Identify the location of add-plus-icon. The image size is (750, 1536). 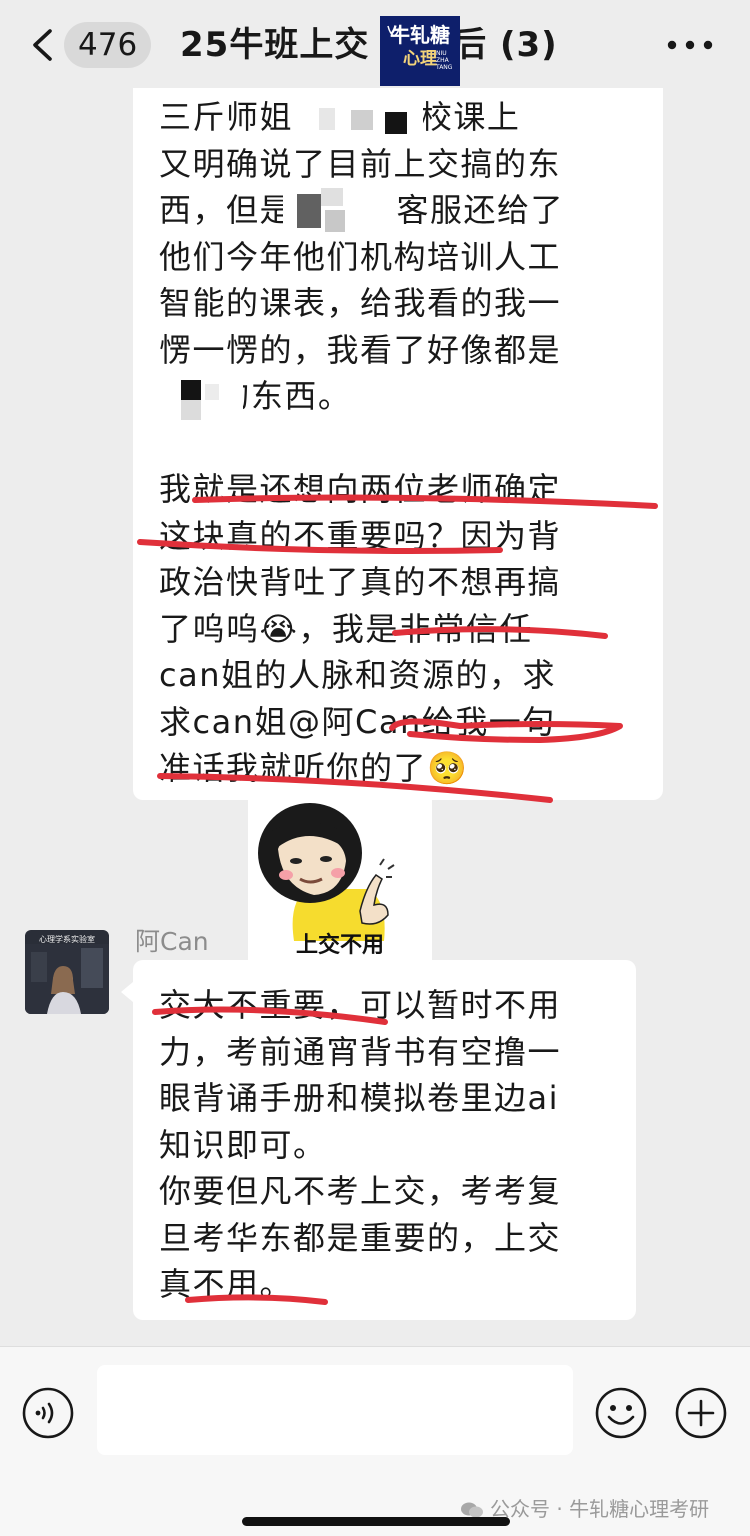
(701, 1413).